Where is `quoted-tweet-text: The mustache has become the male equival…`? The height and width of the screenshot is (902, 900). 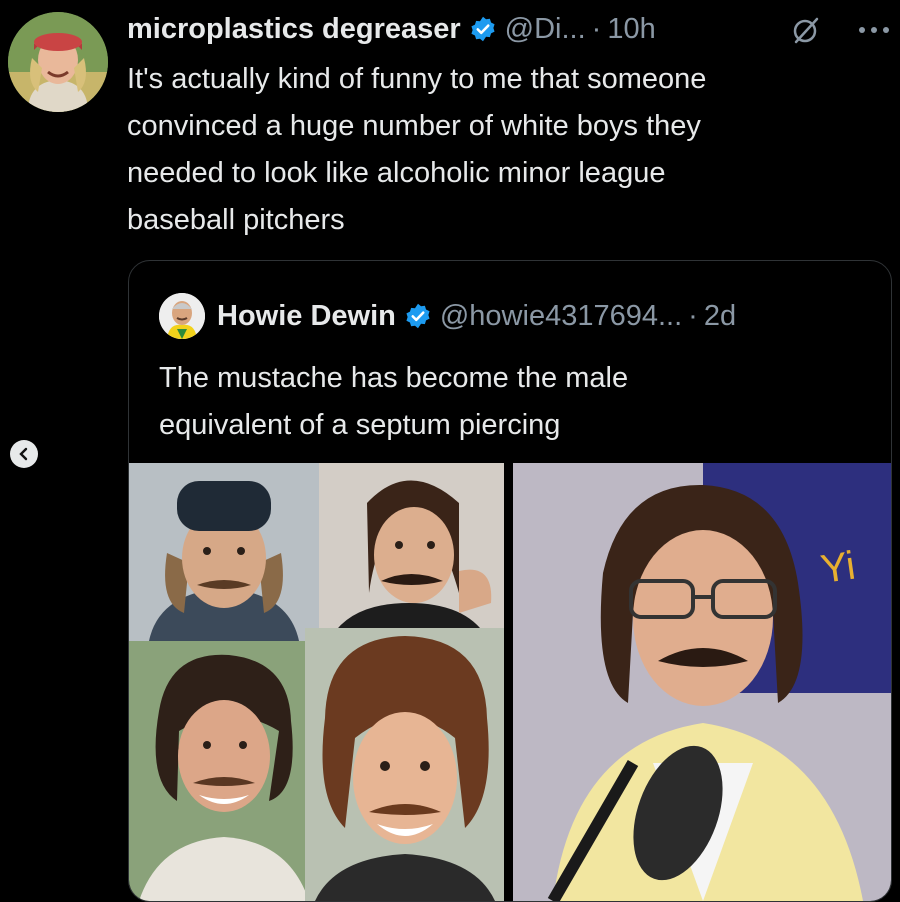
quoted-tweet-text: The mustache has become the male equival… is located at coordinates (519, 402).